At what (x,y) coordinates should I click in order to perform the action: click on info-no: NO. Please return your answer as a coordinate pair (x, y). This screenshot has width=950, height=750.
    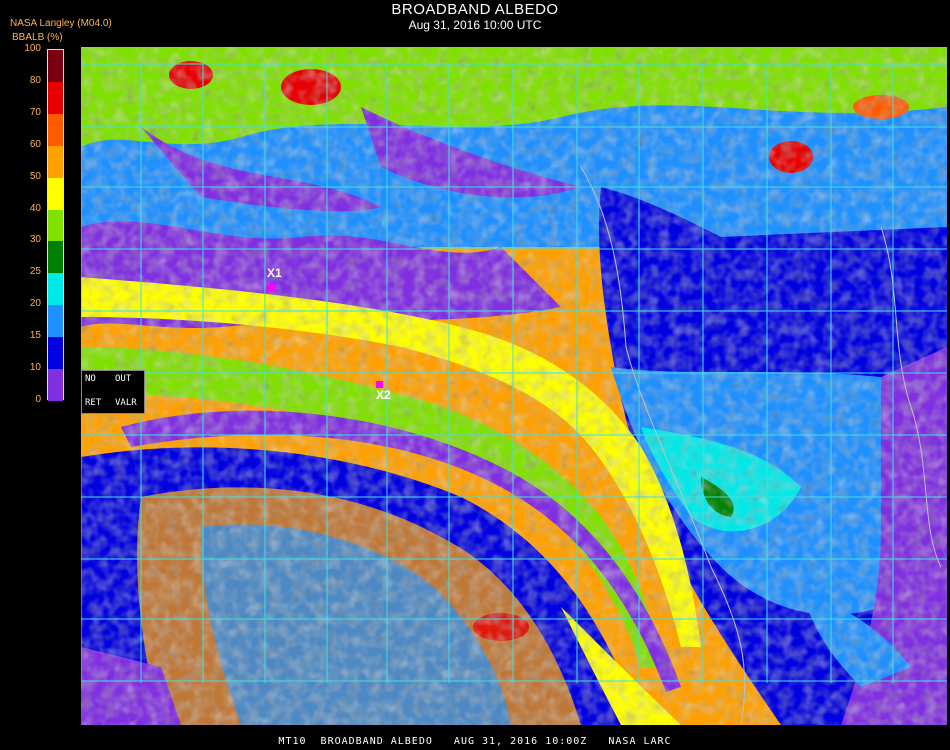
    Looking at the image, I should click on (90, 379).